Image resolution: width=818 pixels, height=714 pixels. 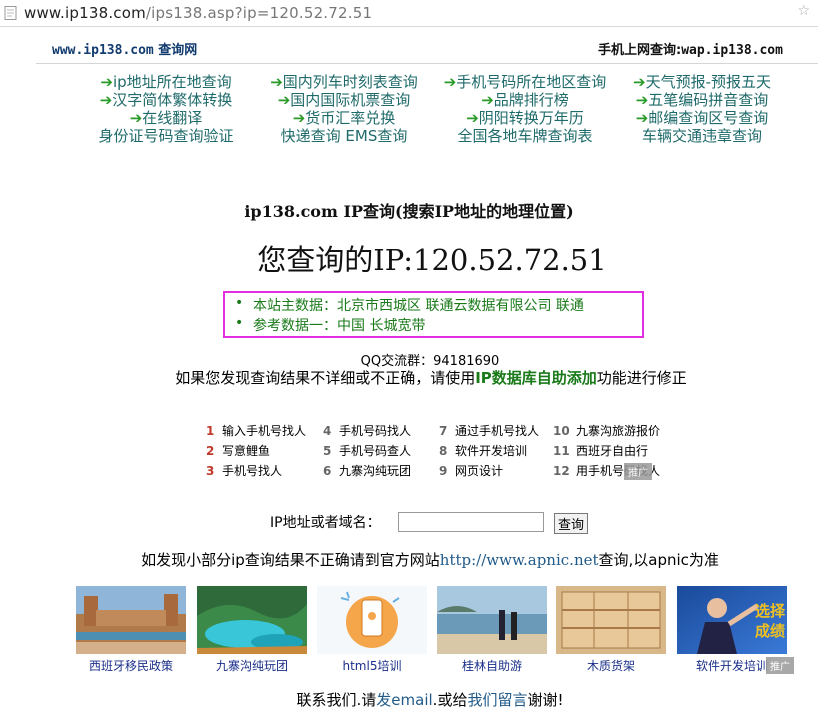 What do you see at coordinates (525, 82) in the screenshot?
I see `nav-link: ➔手机号码所在地区查询` at bounding box center [525, 82].